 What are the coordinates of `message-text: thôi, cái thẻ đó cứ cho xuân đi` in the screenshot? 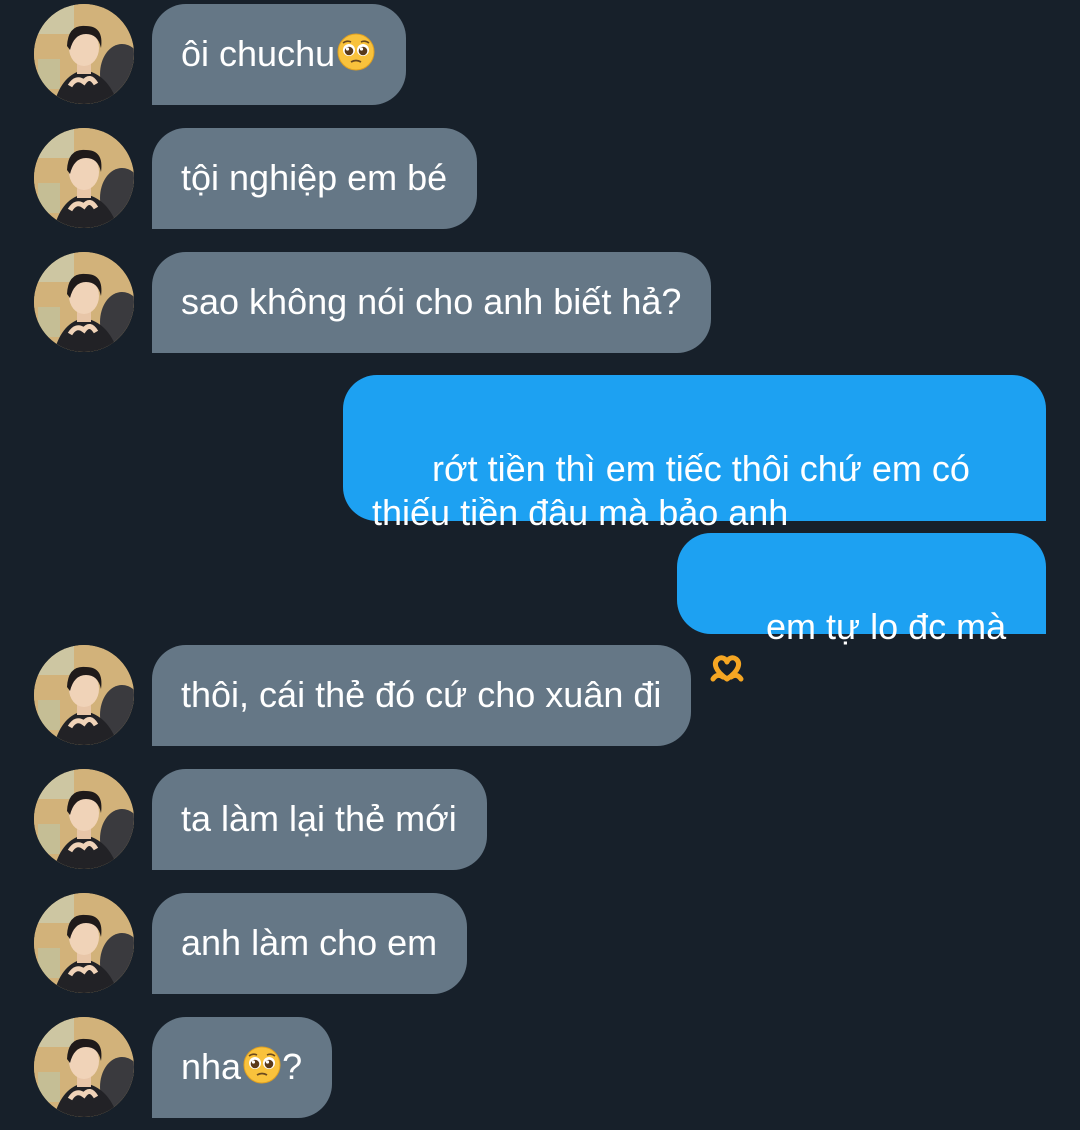 It's located at (421, 694).